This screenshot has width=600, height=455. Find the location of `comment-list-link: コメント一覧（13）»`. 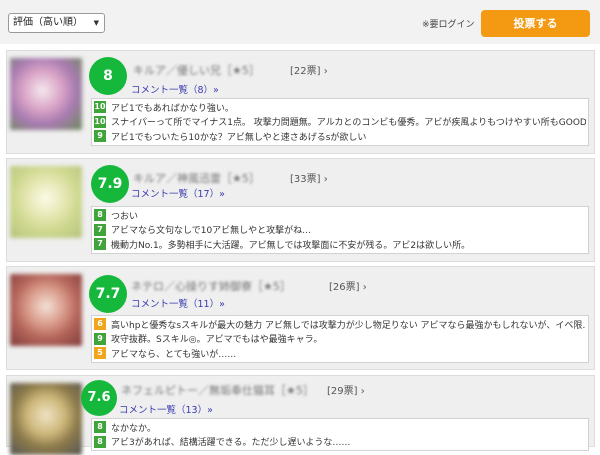

comment-list-link: コメント一覧（13）» is located at coordinates (166, 409).